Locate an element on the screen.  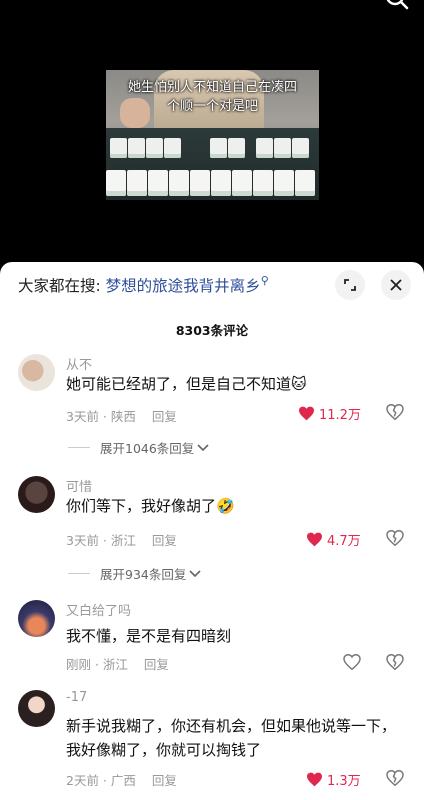
collapse-button is located at coordinates (350, 285).